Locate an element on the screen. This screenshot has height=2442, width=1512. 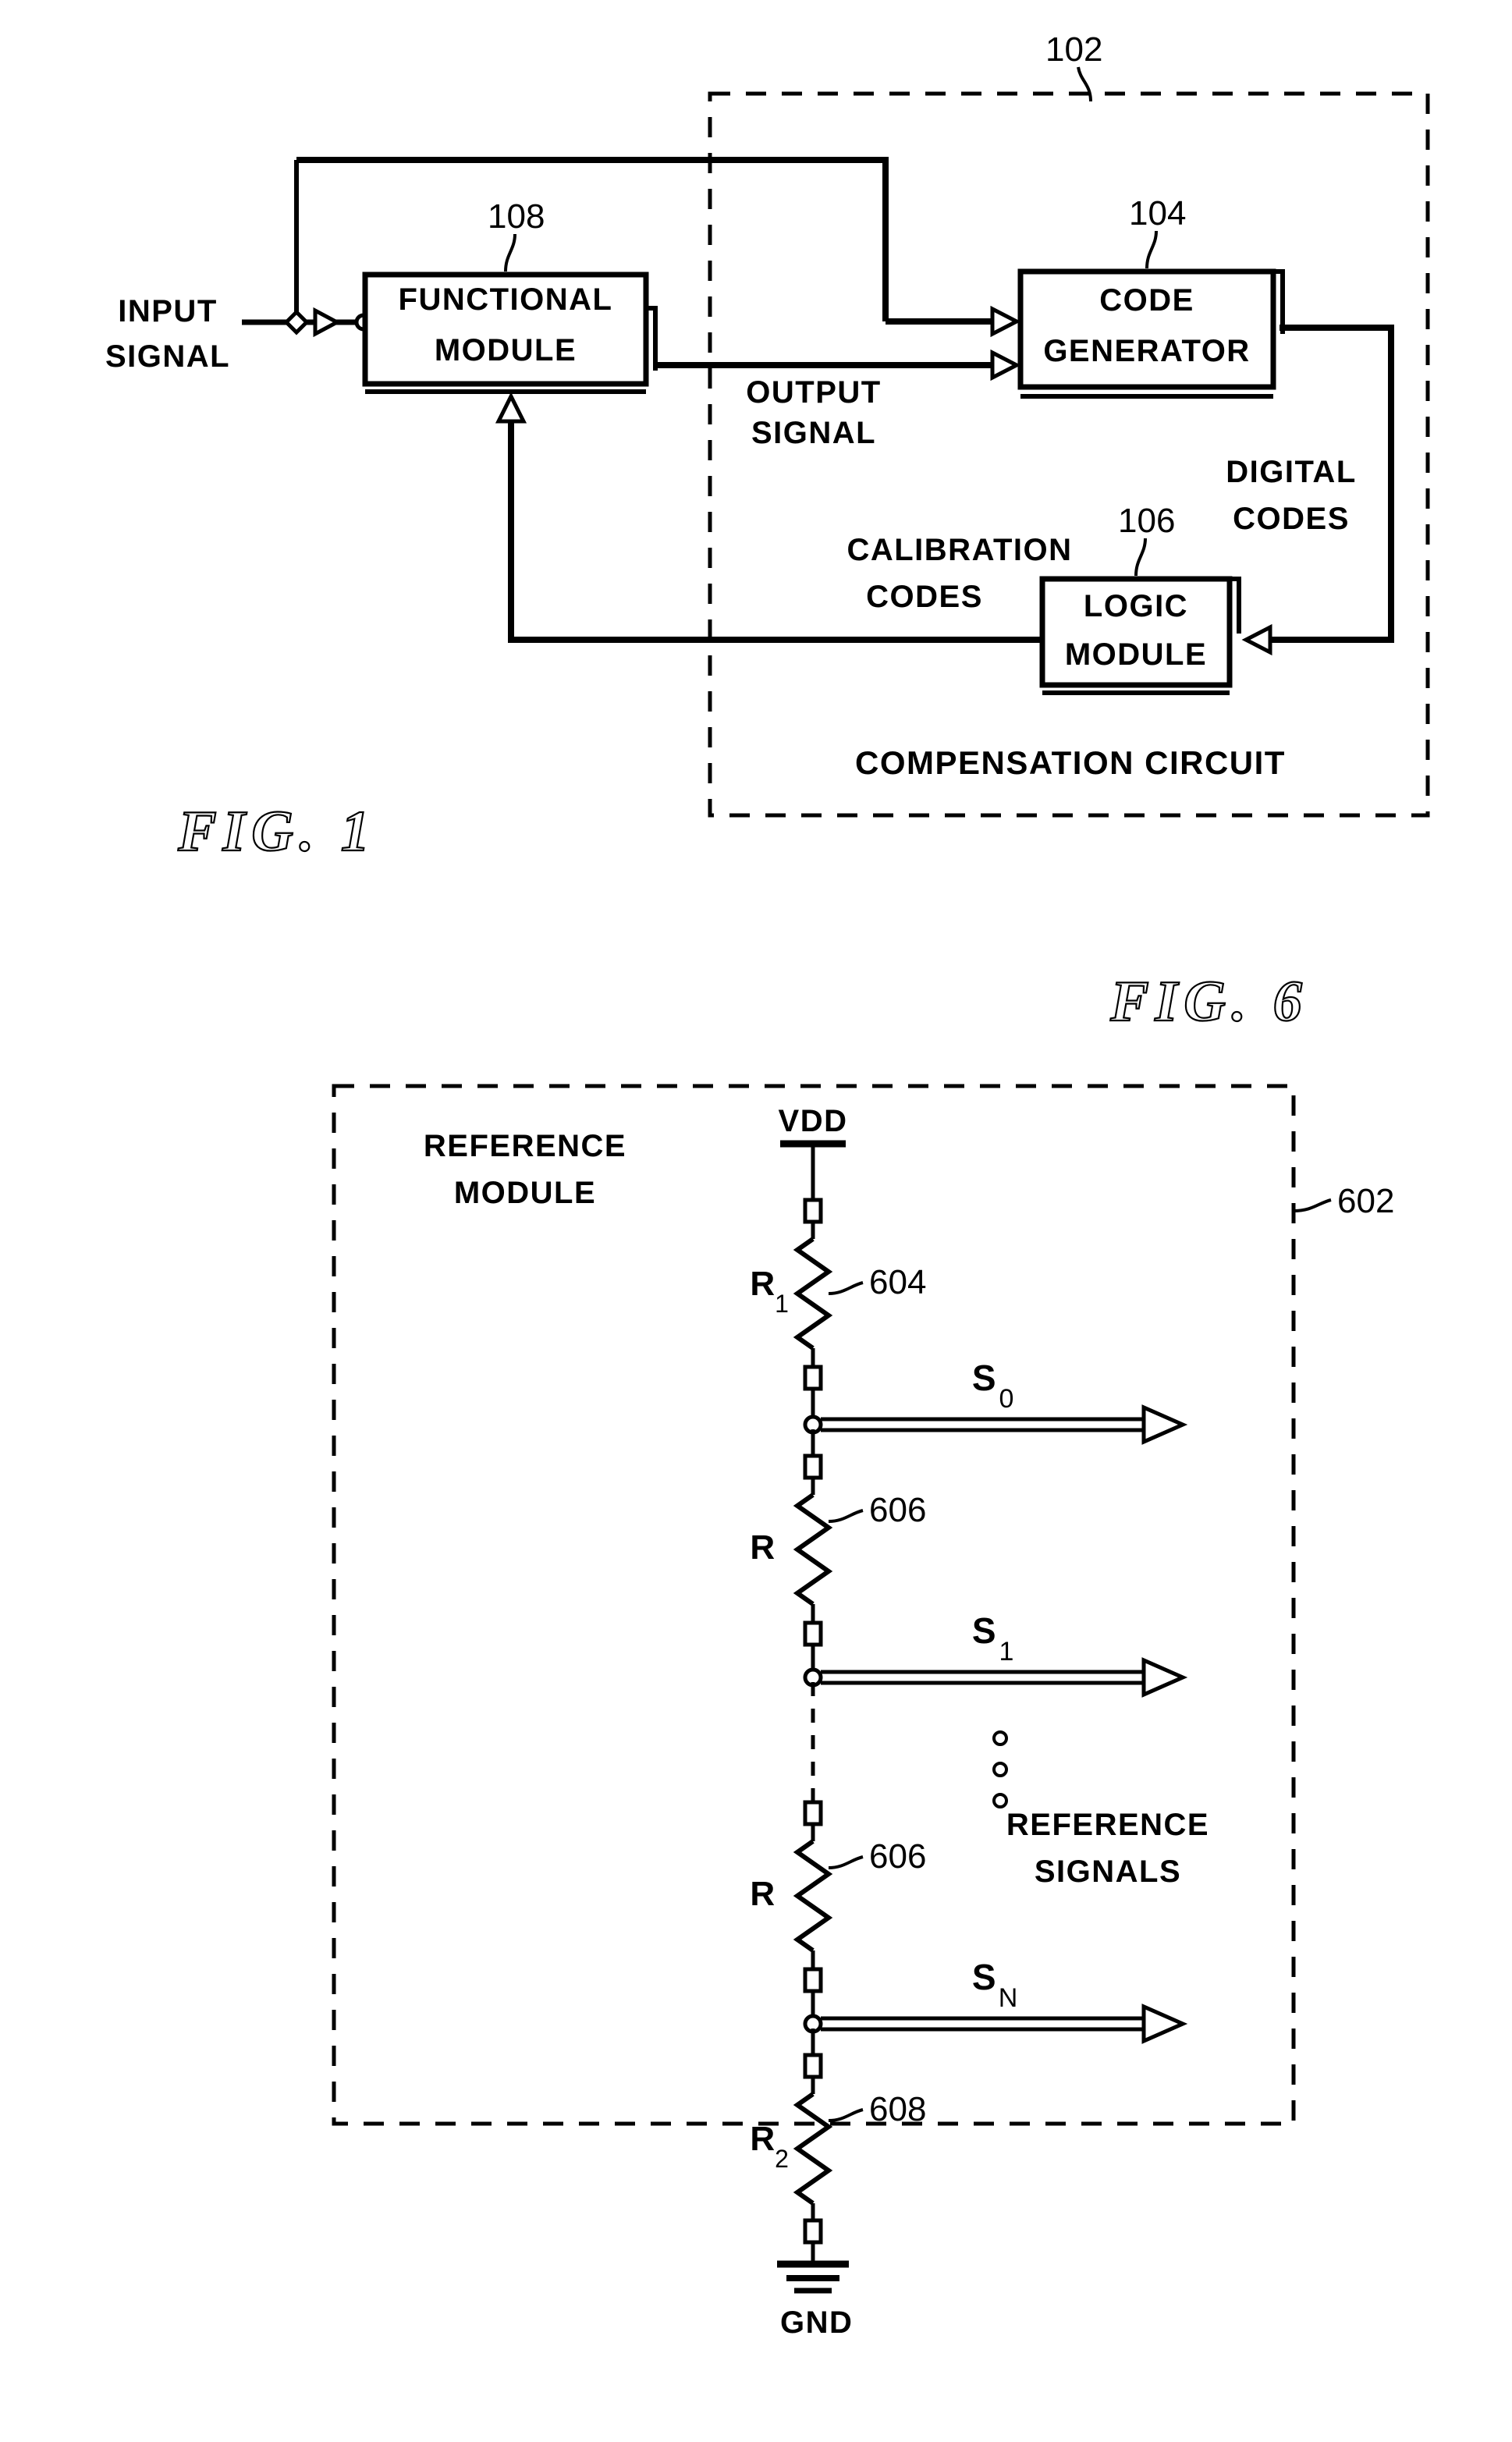
ellipsis-dot-3-icon is located at coordinates (1000, 1801).